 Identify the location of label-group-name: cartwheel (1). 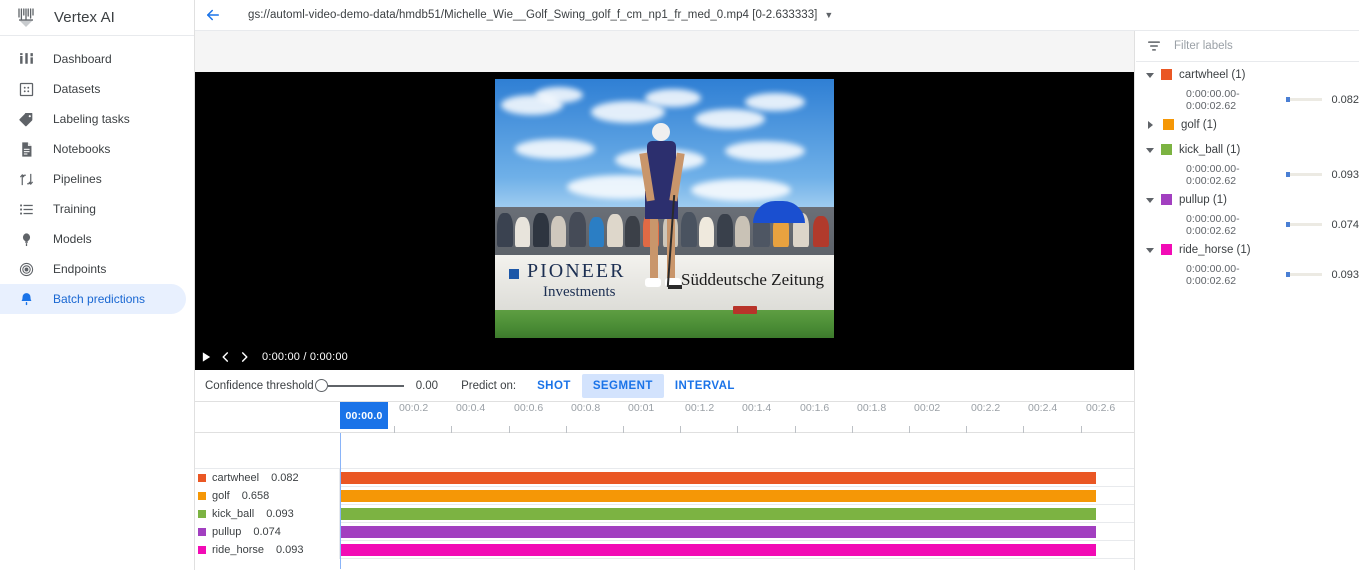
(1212, 74).